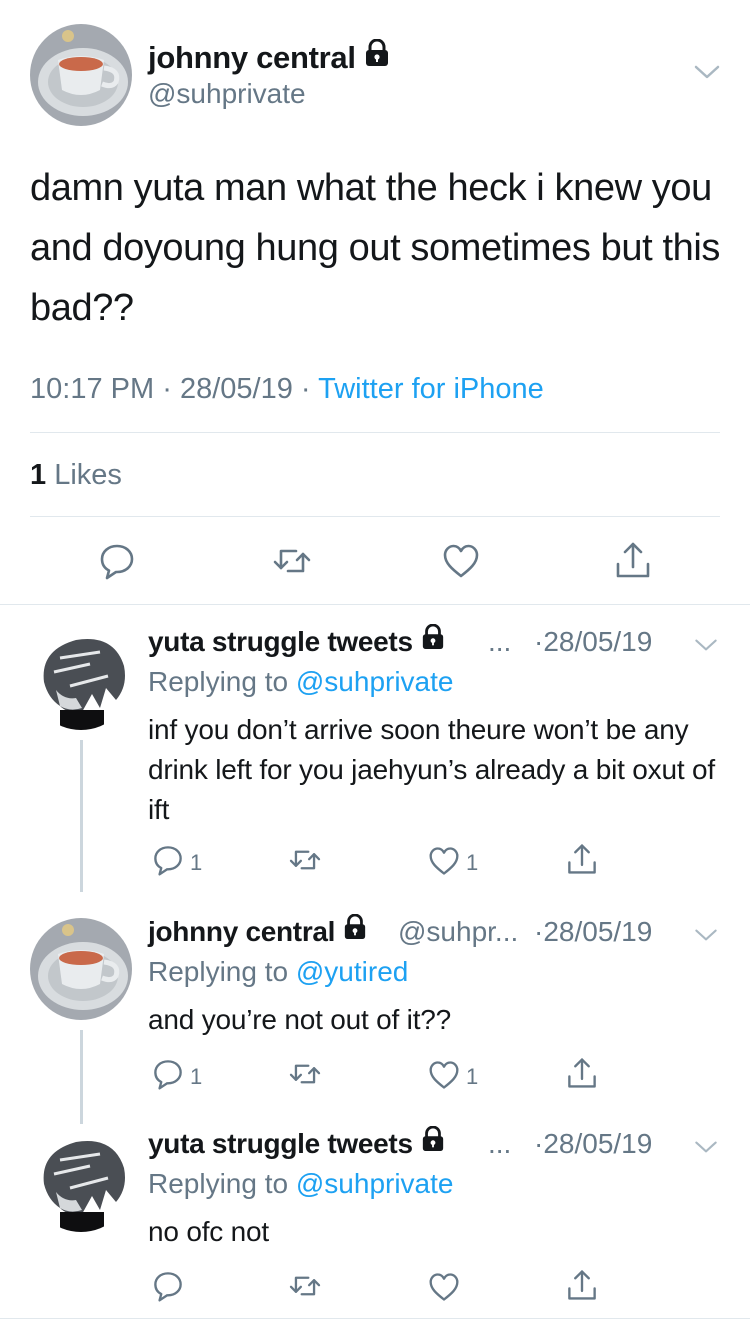 The image size is (750, 1321). I want to click on tweet-date: 28/05/19, so click(236, 389).